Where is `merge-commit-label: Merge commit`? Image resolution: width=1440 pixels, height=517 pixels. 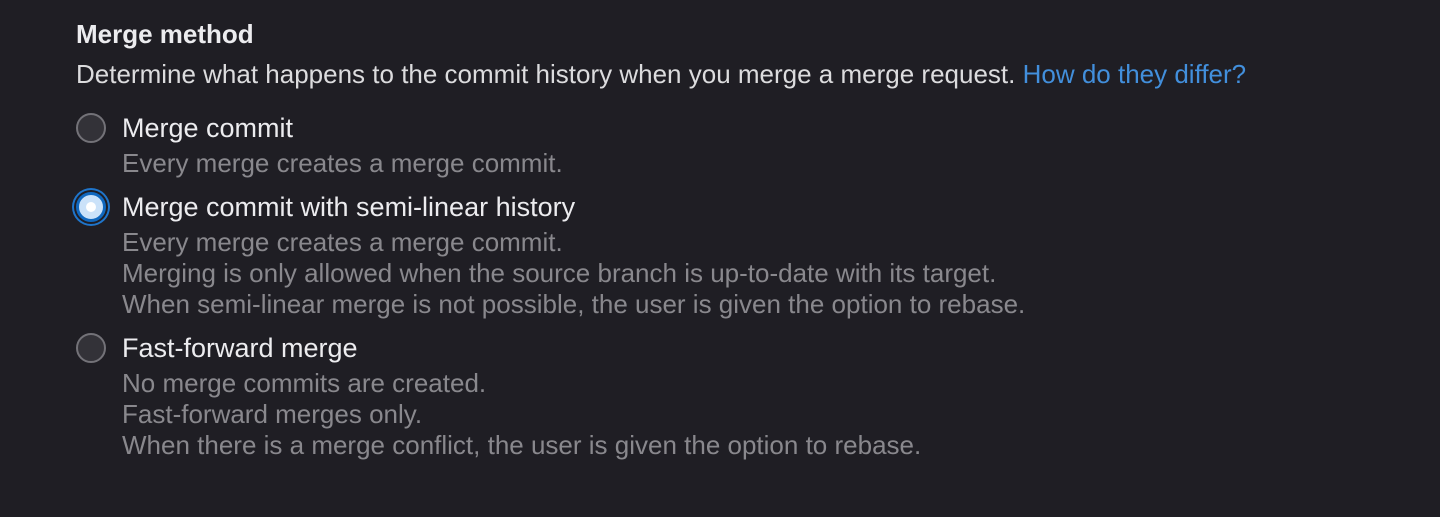 merge-commit-label: Merge commit is located at coordinates (769, 128).